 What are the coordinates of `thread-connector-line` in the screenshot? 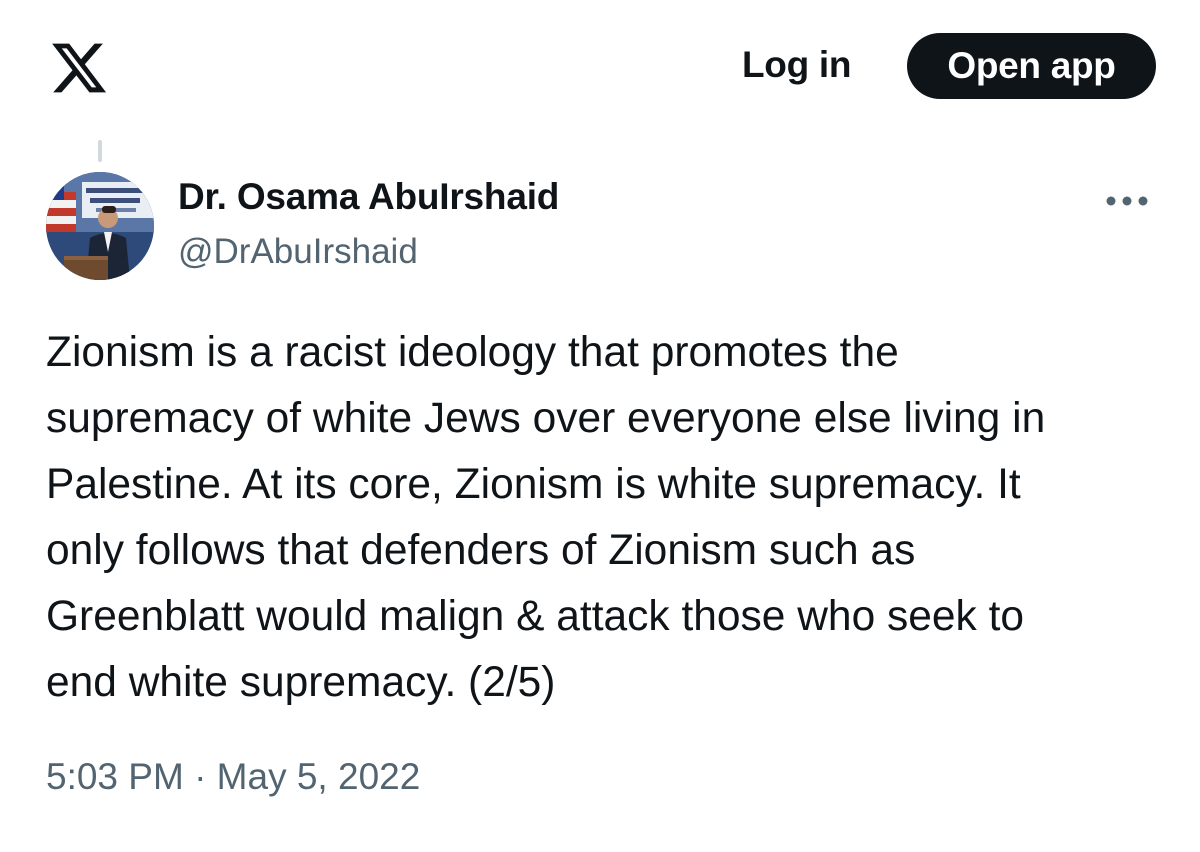 It's located at (100, 151).